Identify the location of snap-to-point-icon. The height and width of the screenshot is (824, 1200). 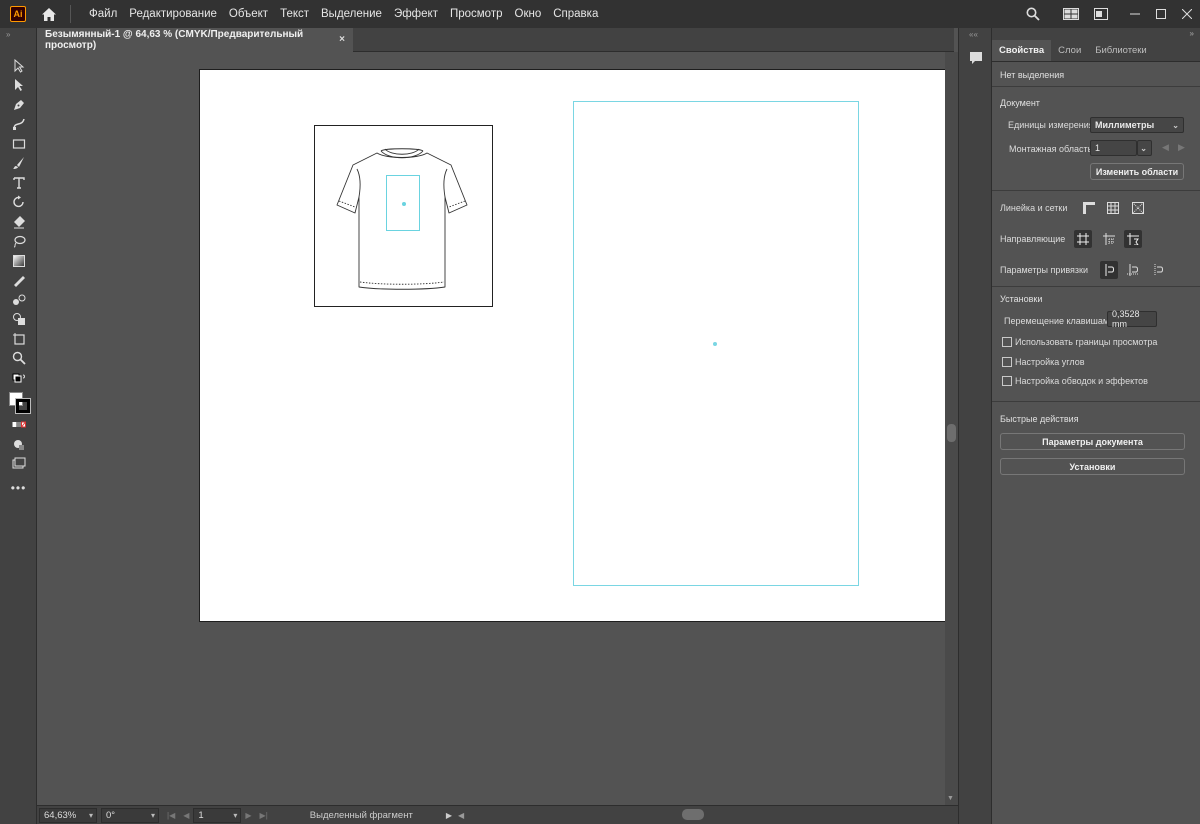
(1109, 270).